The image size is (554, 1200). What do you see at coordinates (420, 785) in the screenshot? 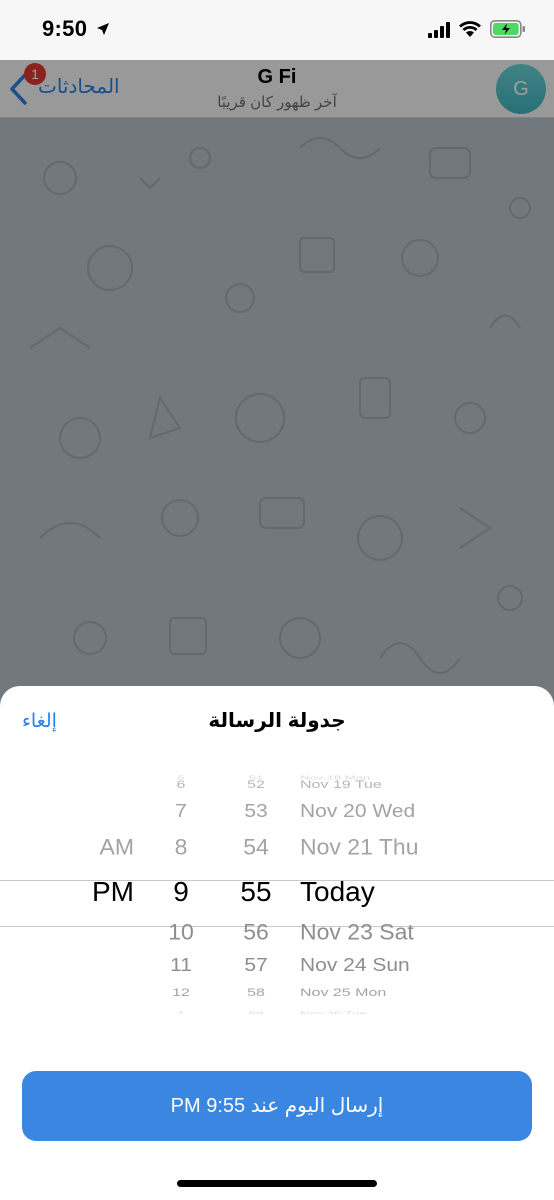
I see `date-option: Nov 19 Tue` at bounding box center [420, 785].